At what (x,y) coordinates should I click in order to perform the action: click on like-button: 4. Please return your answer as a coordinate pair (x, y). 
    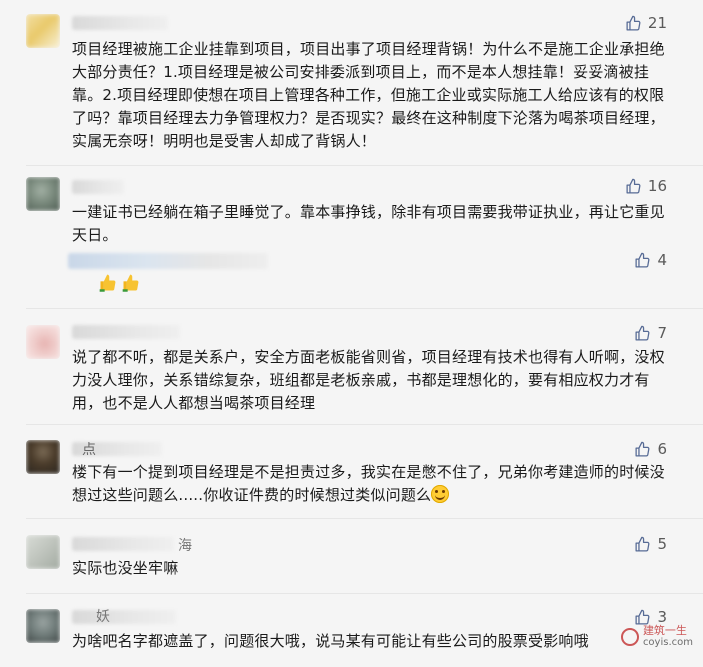
    Looking at the image, I should click on (650, 260).